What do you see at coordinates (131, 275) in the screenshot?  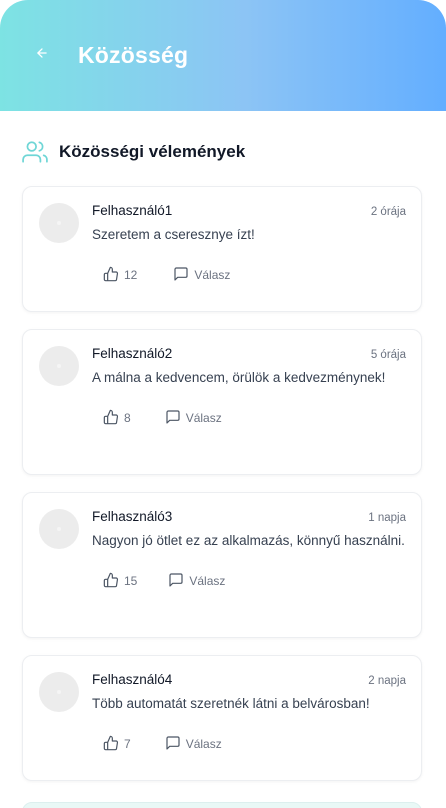 I see `like-count: 12` at bounding box center [131, 275].